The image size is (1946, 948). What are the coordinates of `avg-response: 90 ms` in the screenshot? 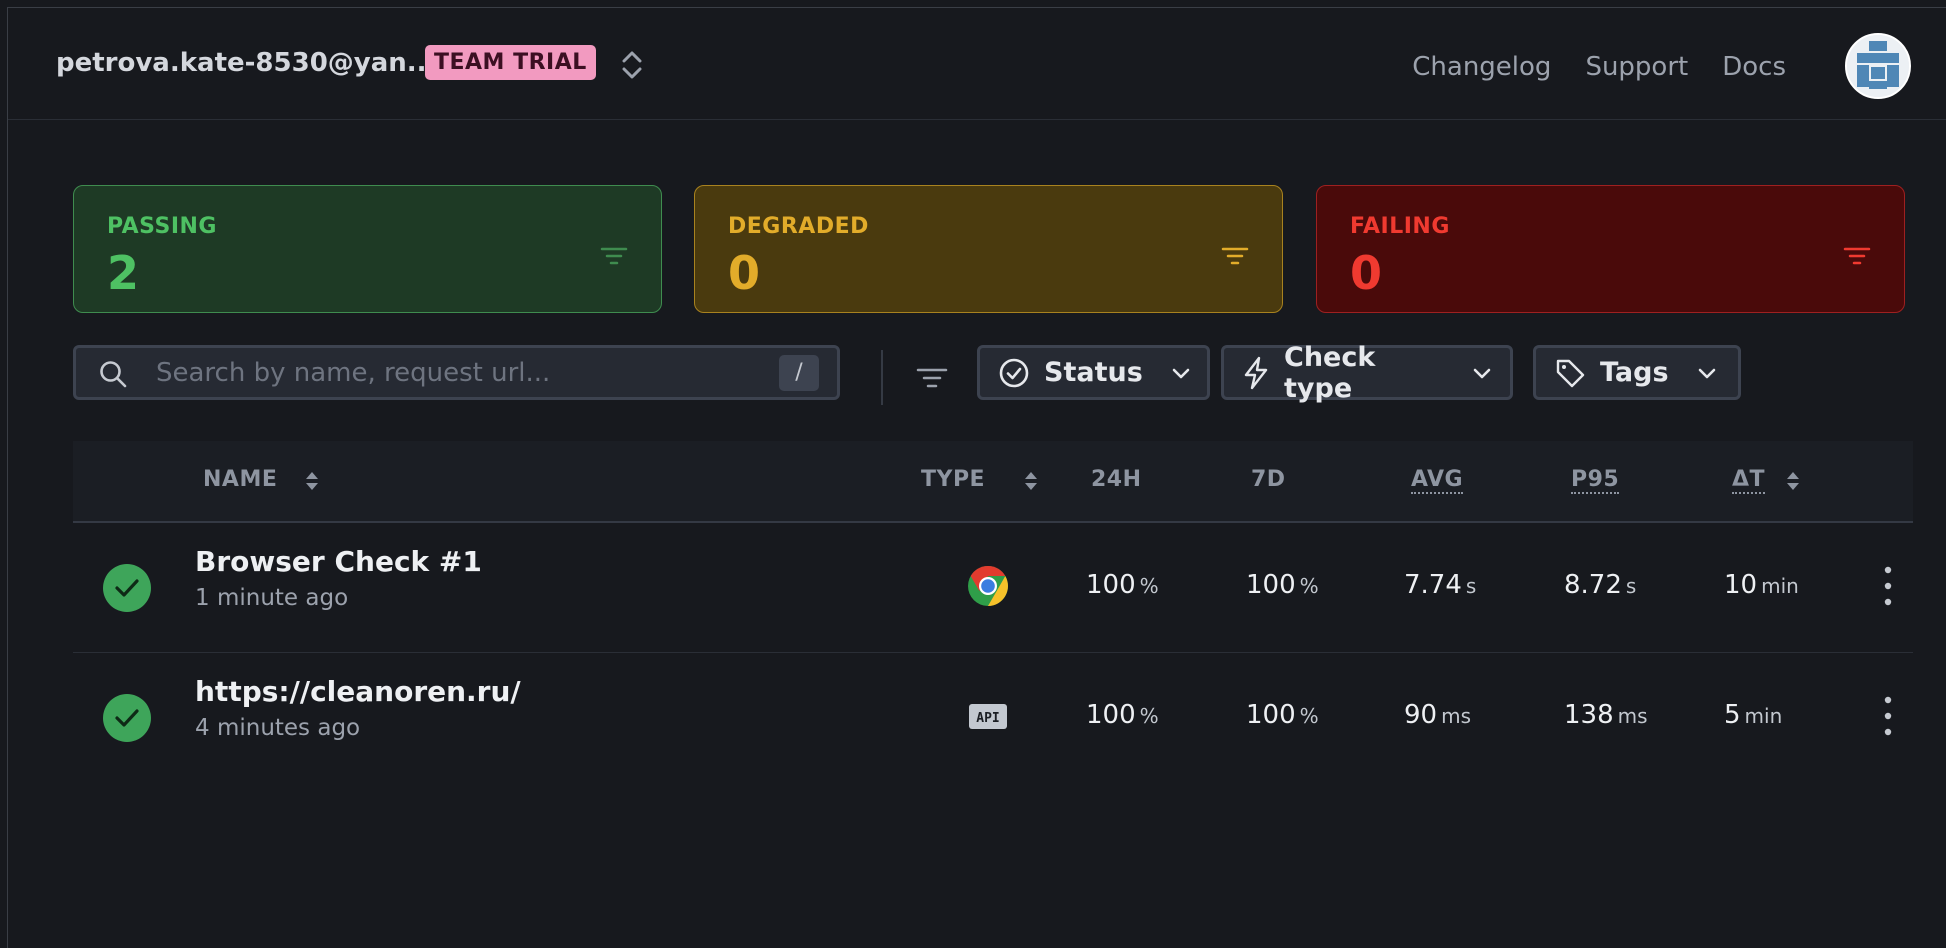 It's located at (1437, 715).